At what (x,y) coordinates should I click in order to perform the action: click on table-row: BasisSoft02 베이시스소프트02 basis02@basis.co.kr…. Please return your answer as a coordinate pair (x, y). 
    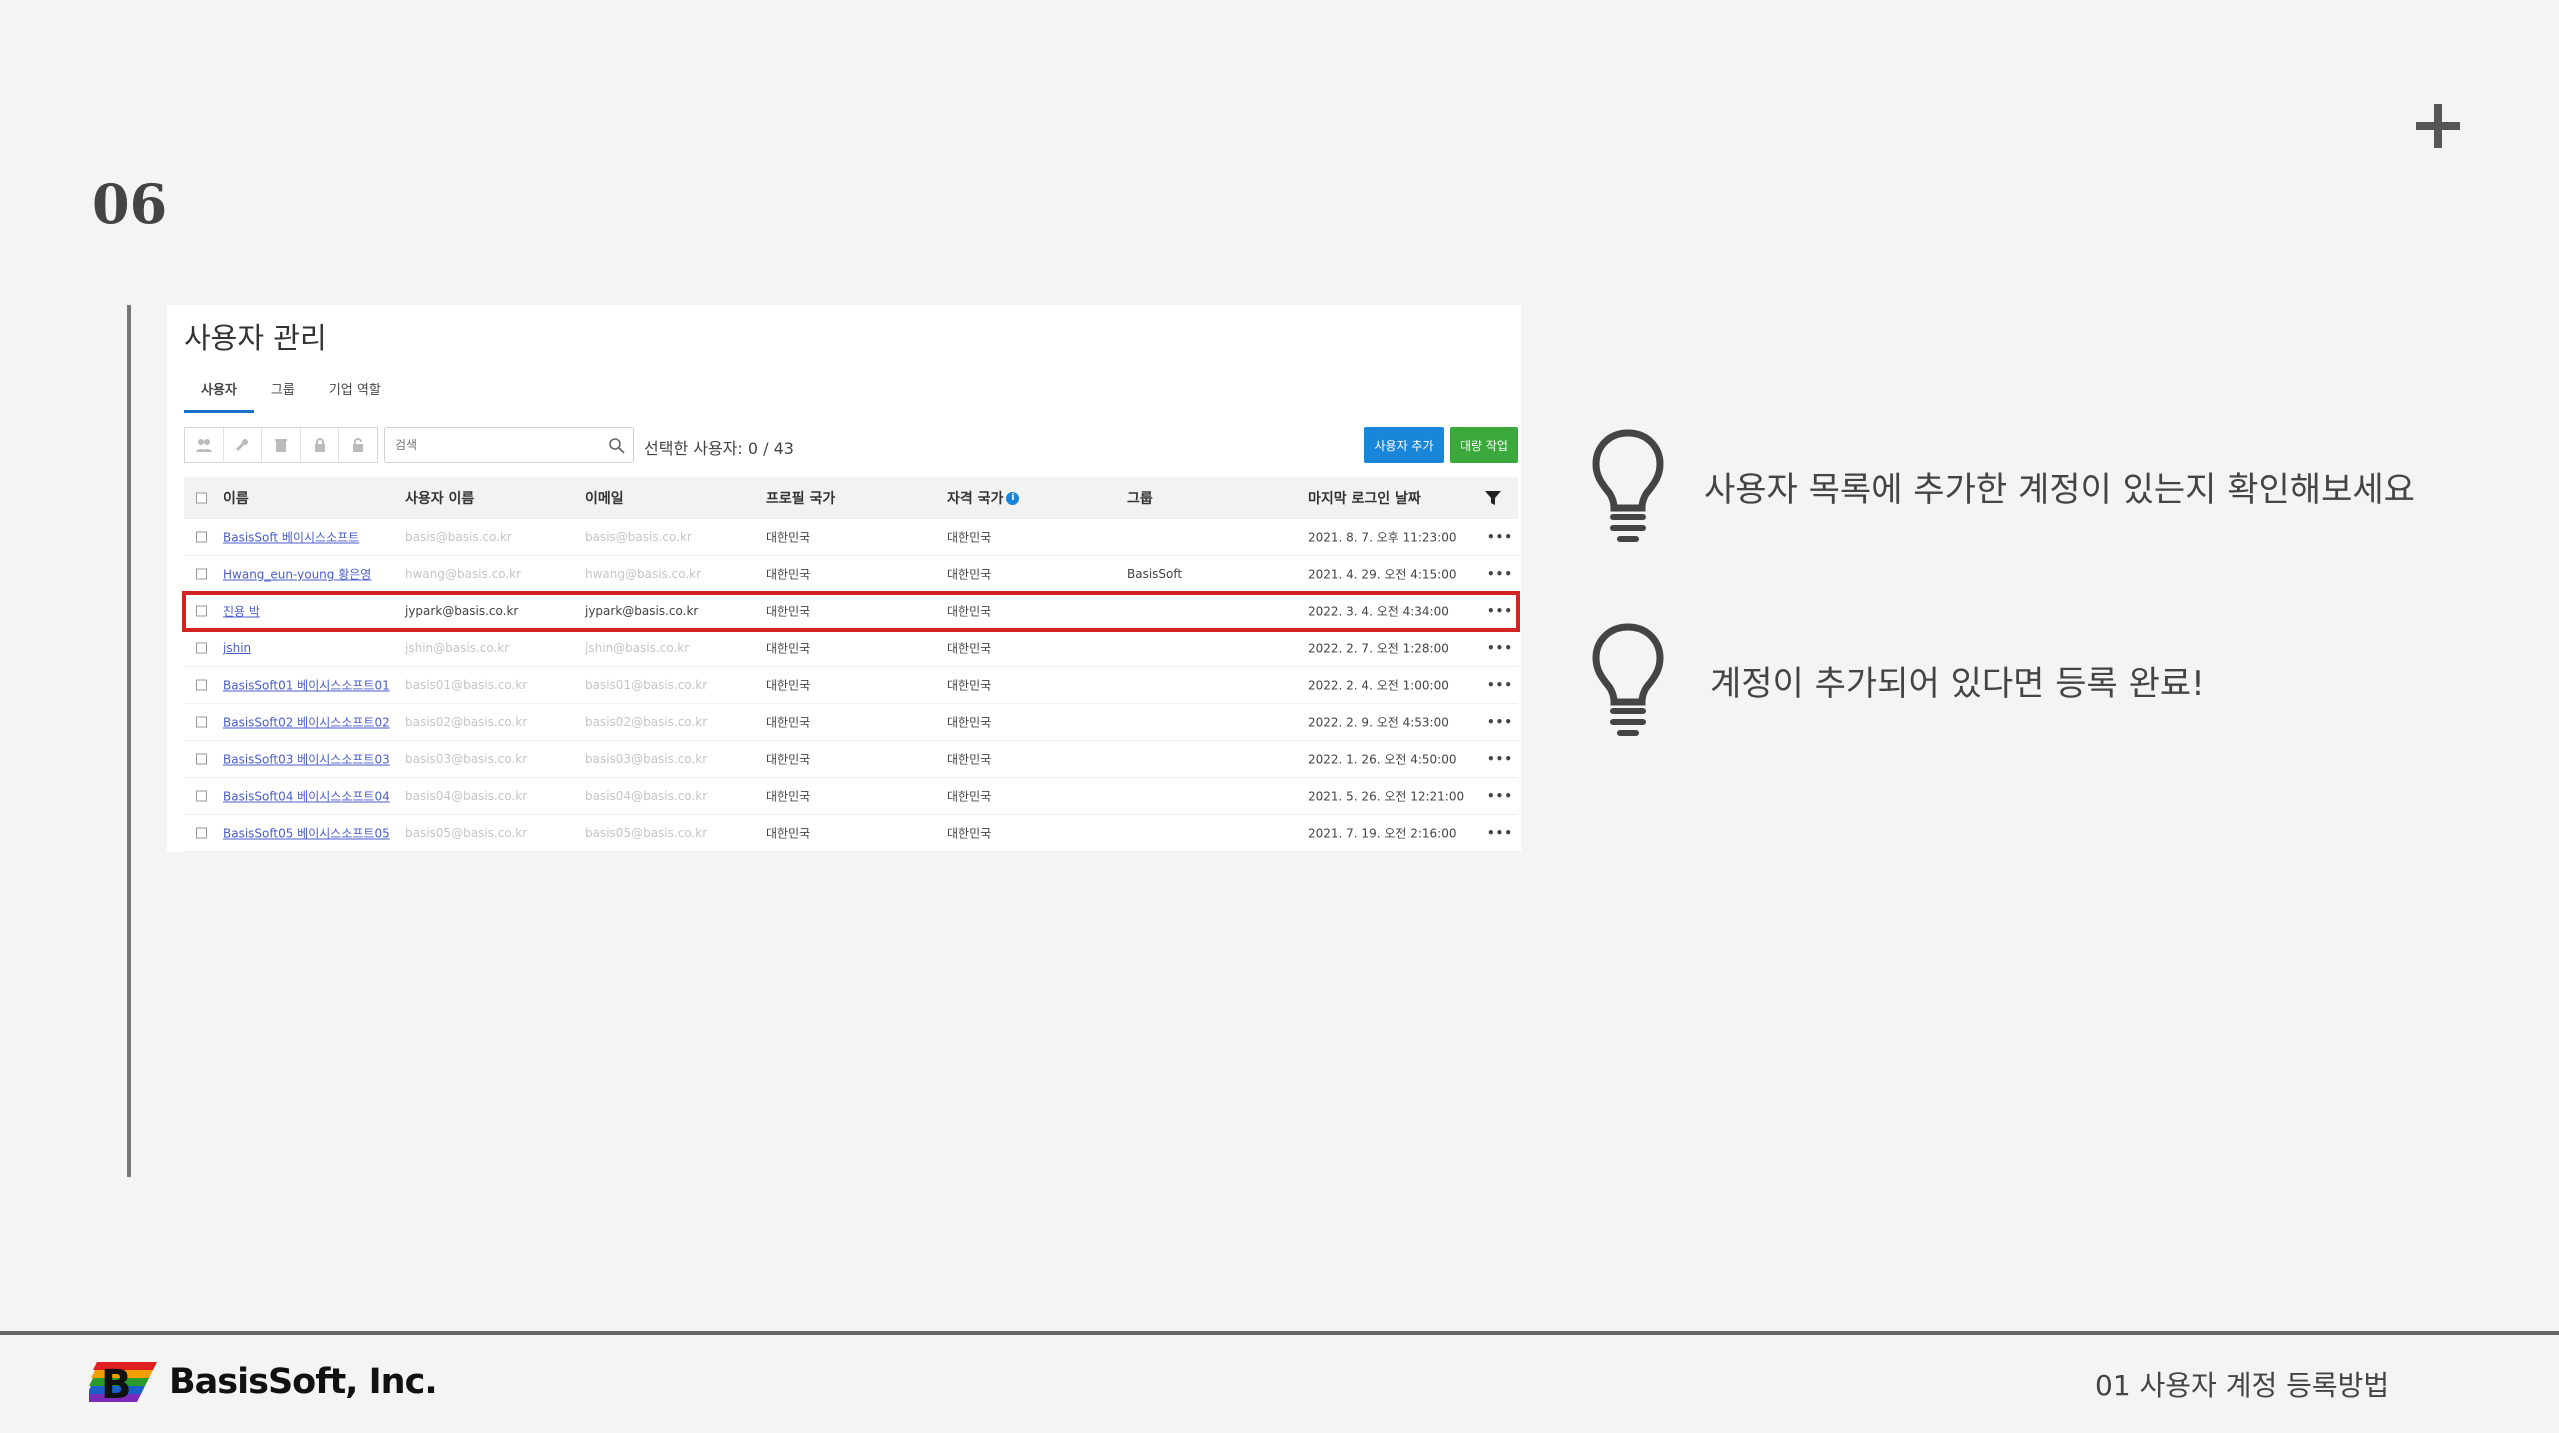
    Looking at the image, I should click on (851, 722).